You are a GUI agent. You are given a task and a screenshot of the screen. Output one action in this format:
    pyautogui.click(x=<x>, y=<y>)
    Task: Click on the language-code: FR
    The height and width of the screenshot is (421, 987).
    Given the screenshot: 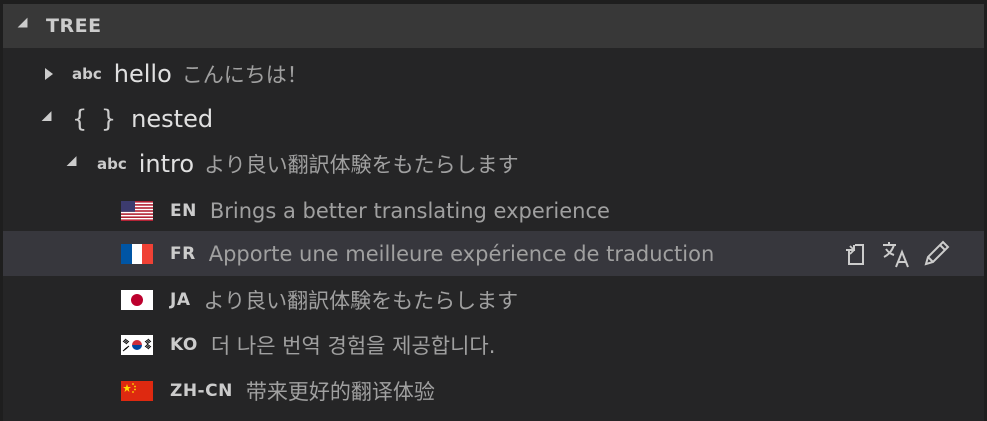 What is the action you would take?
    pyautogui.click(x=183, y=253)
    